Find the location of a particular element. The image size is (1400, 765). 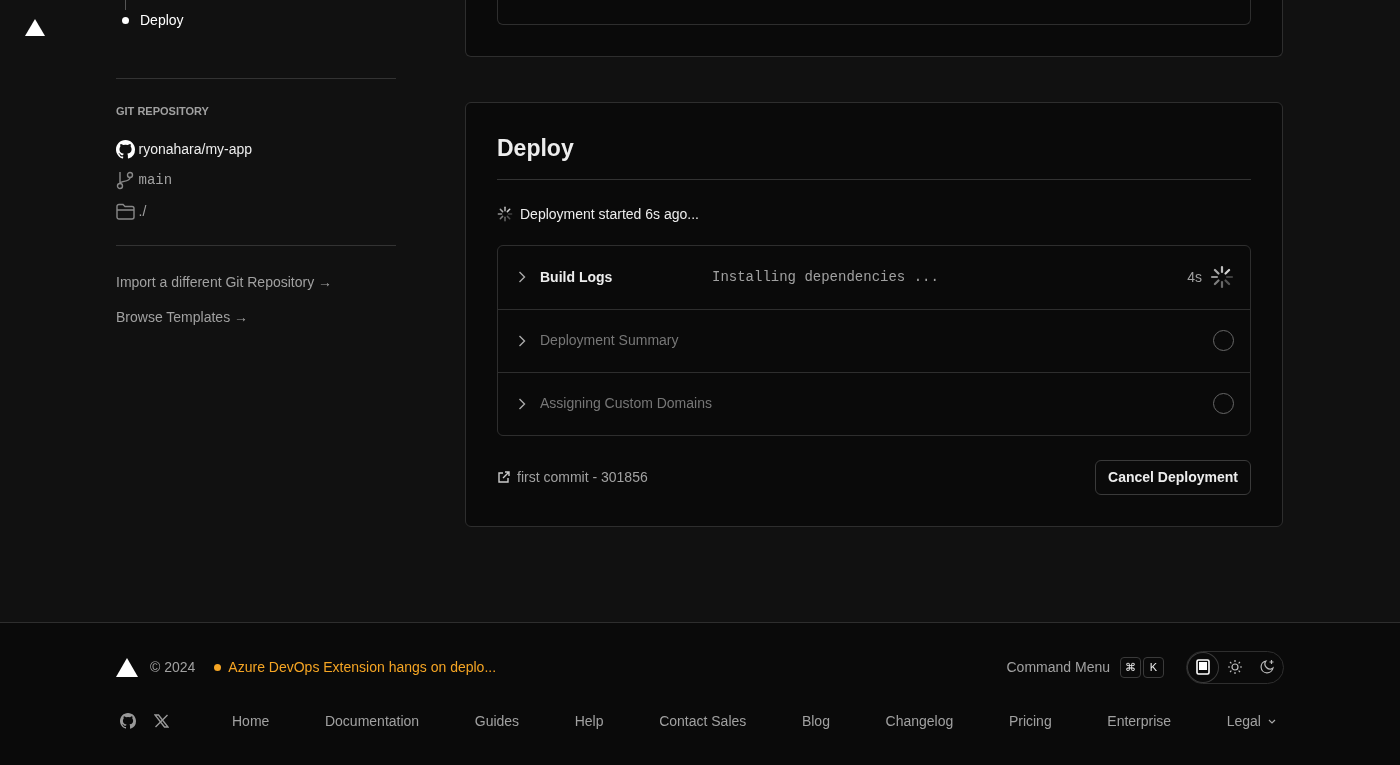

branch-icon is located at coordinates (125, 180).